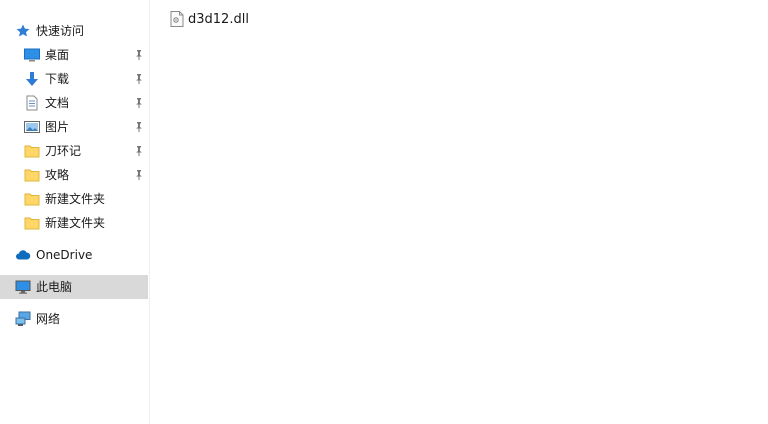  Describe the element at coordinates (48, 319) in the screenshot. I see `nav-label-network: 网络` at that location.